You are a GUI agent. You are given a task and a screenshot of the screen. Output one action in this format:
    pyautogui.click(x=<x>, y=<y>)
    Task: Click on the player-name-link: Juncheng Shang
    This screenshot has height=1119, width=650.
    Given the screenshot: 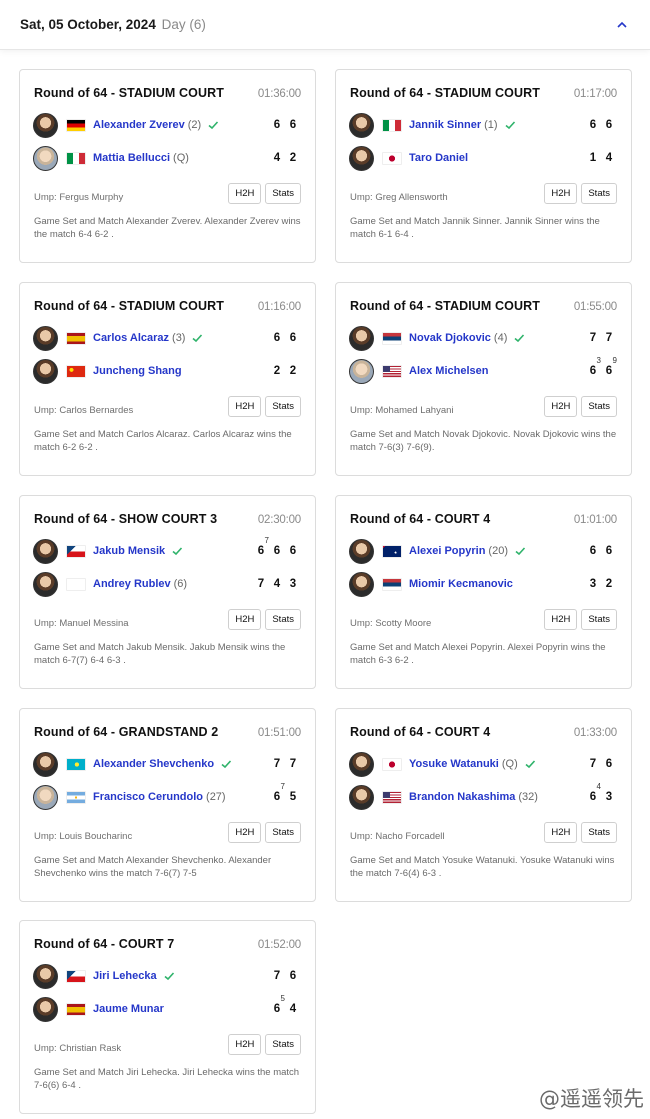 What is the action you would take?
    pyautogui.click(x=137, y=371)
    